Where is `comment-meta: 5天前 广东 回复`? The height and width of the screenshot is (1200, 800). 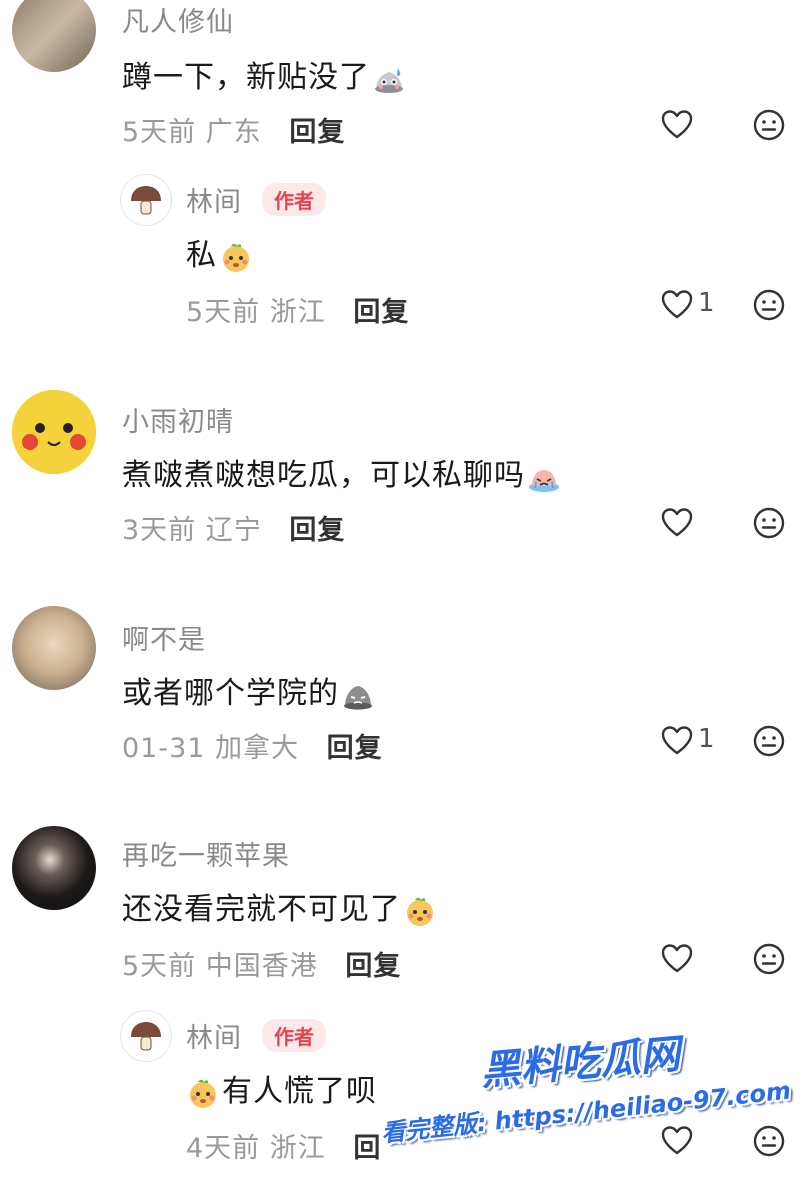
comment-meta: 5天前 广东 回复 is located at coordinates (233, 129).